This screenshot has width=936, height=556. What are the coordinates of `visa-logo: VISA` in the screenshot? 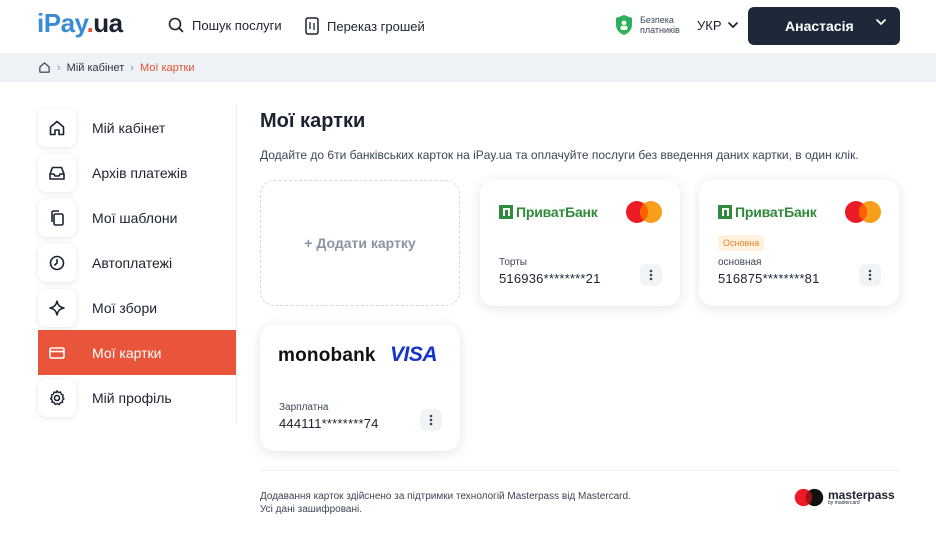 It's located at (414, 354).